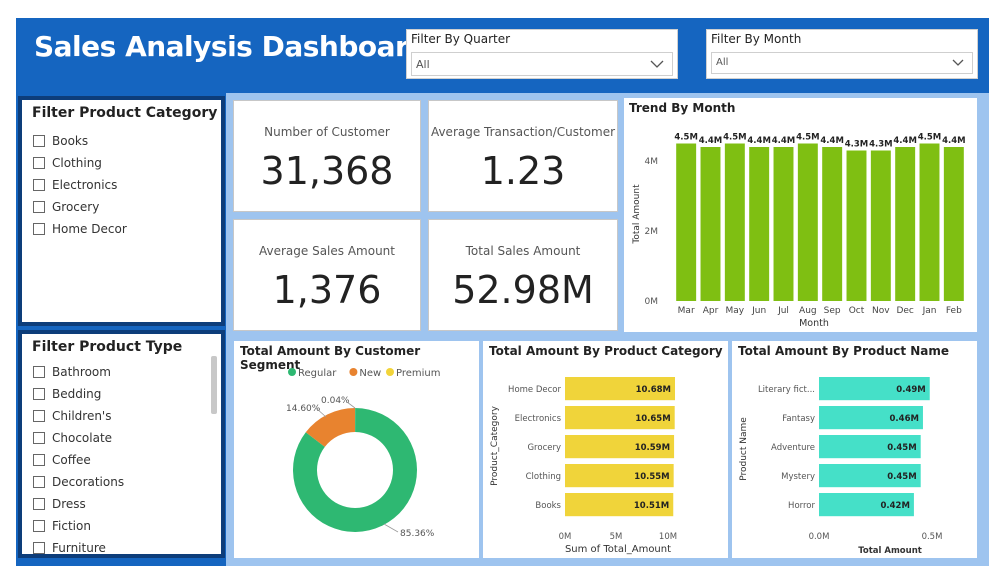 This screenshot has height=580, width=1005. I want to click on y-axis-label: Product Name, so click(744, 449).